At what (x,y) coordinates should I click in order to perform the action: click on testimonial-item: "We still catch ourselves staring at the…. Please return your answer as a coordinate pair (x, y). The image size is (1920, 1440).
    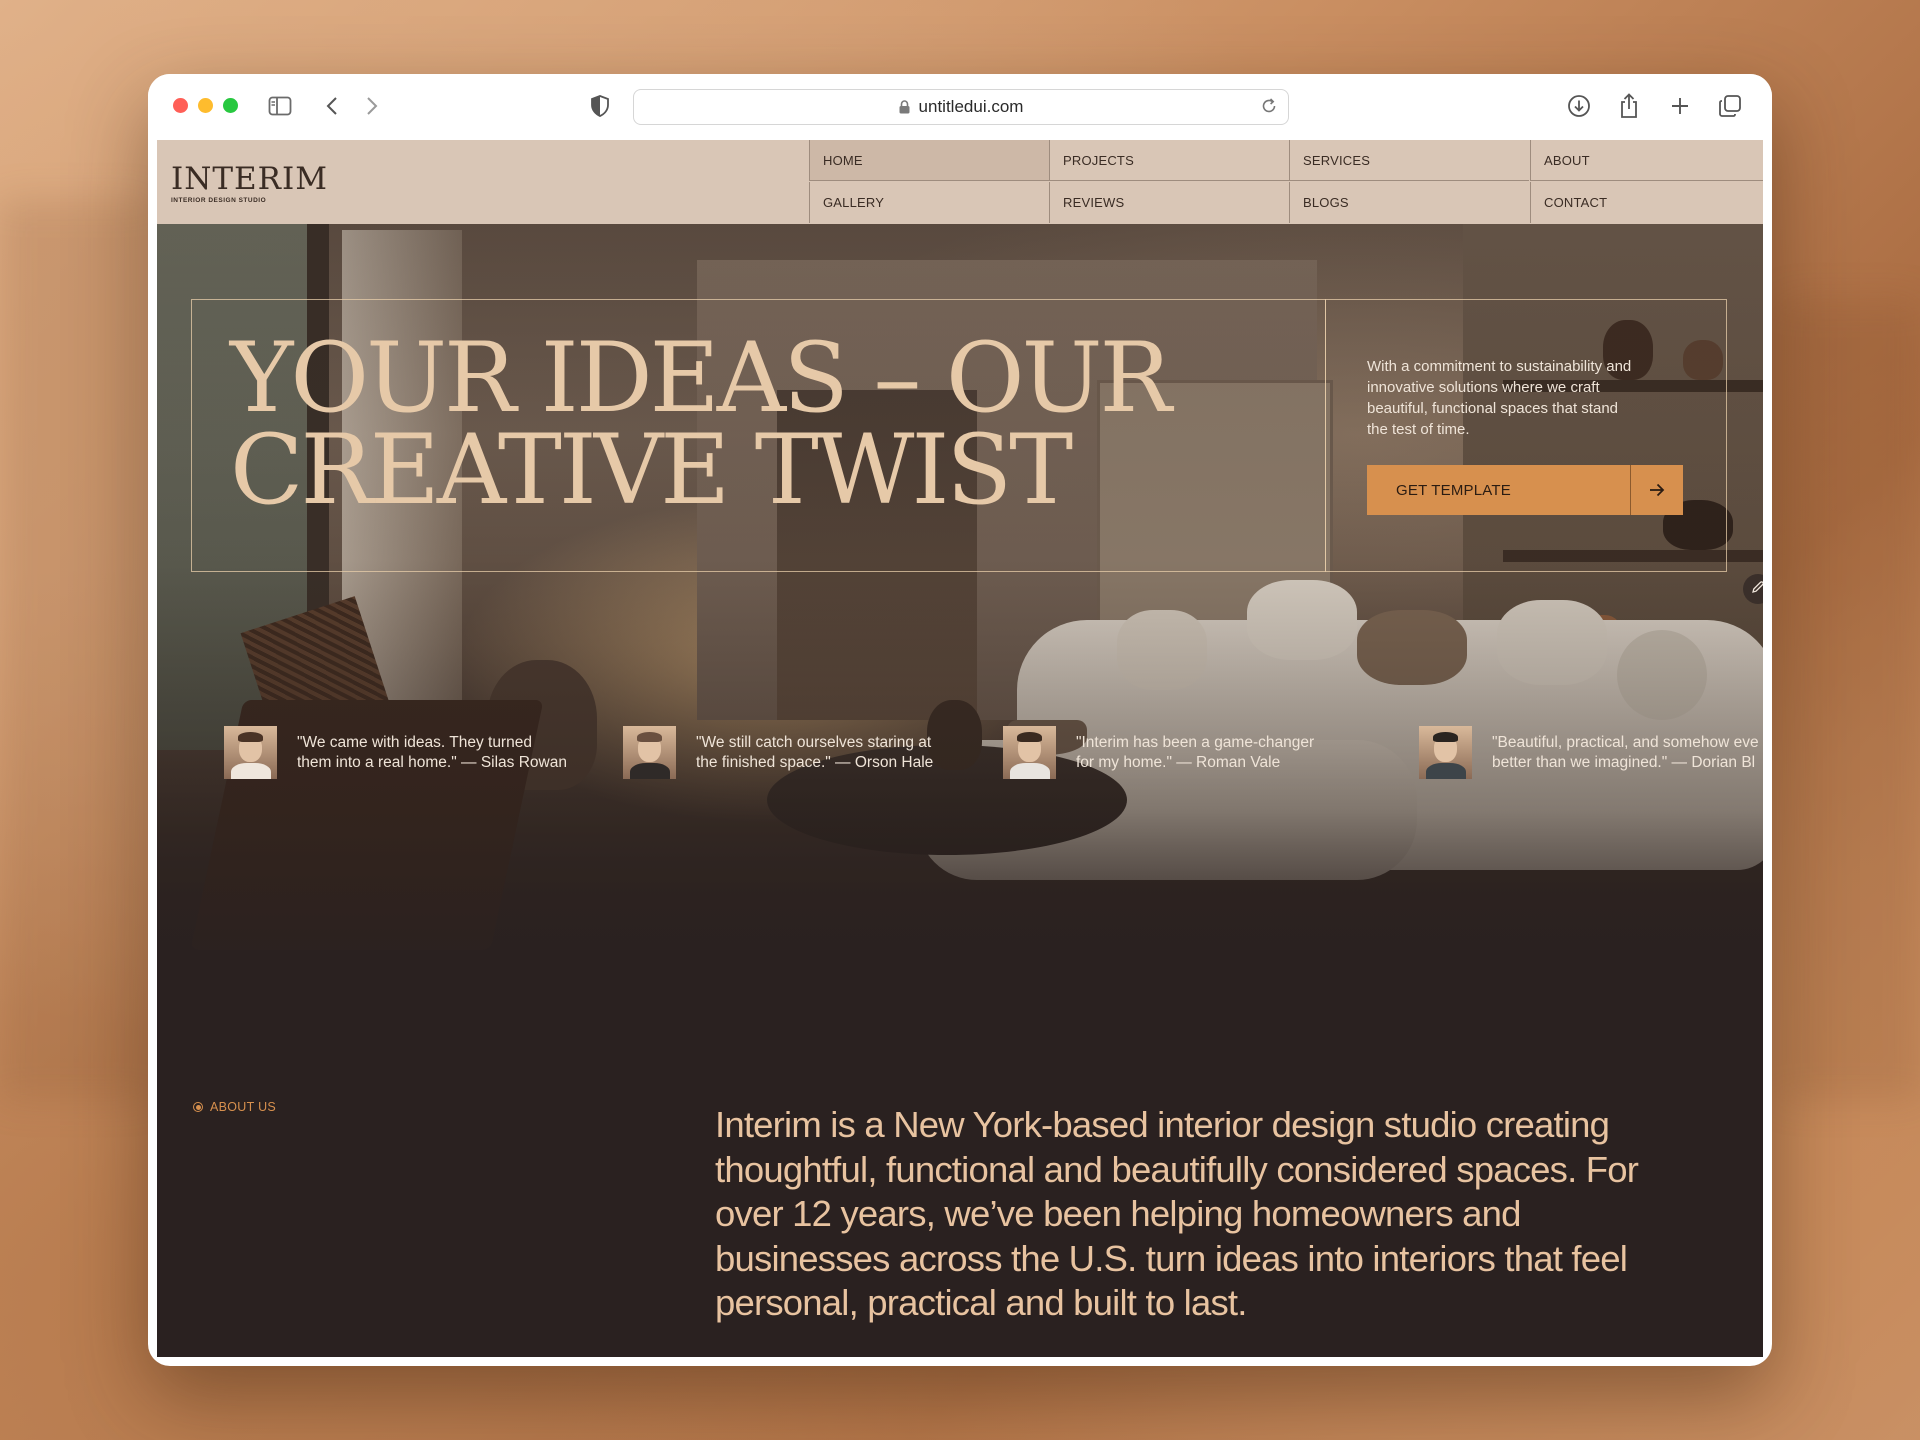
    Looking at the image, I should click on (778, 752).